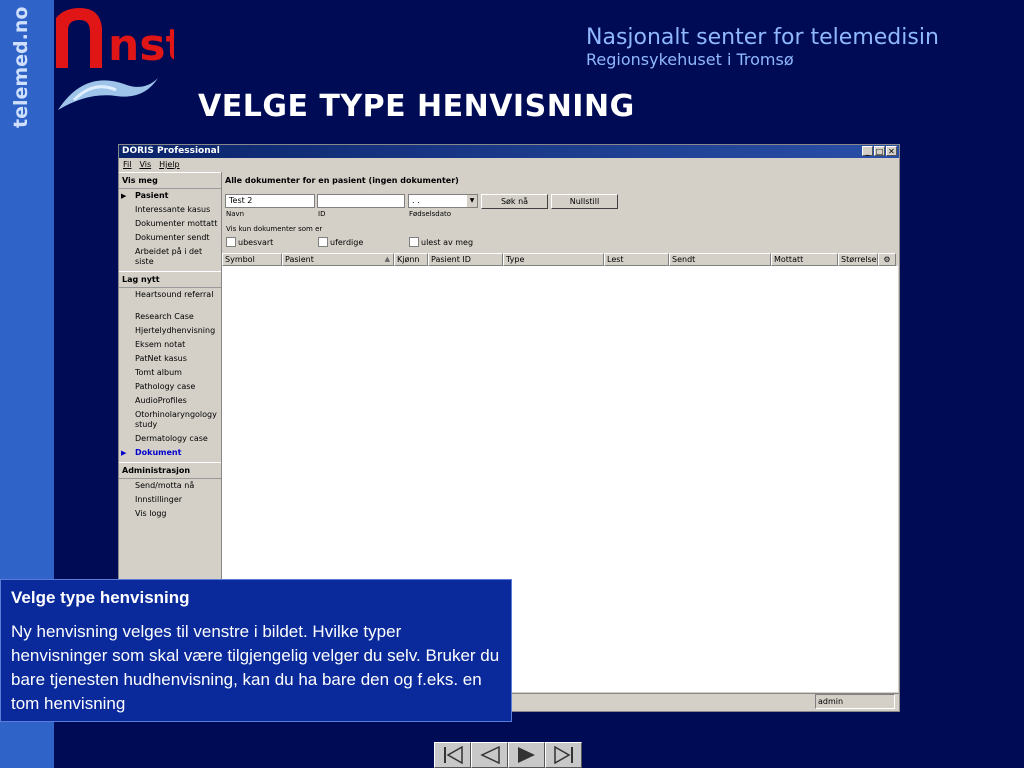 The image size is (1024, 768). Describe the element at coordinates (636, 259) in the screenshot. I see `col-lest: Lest` at that location.